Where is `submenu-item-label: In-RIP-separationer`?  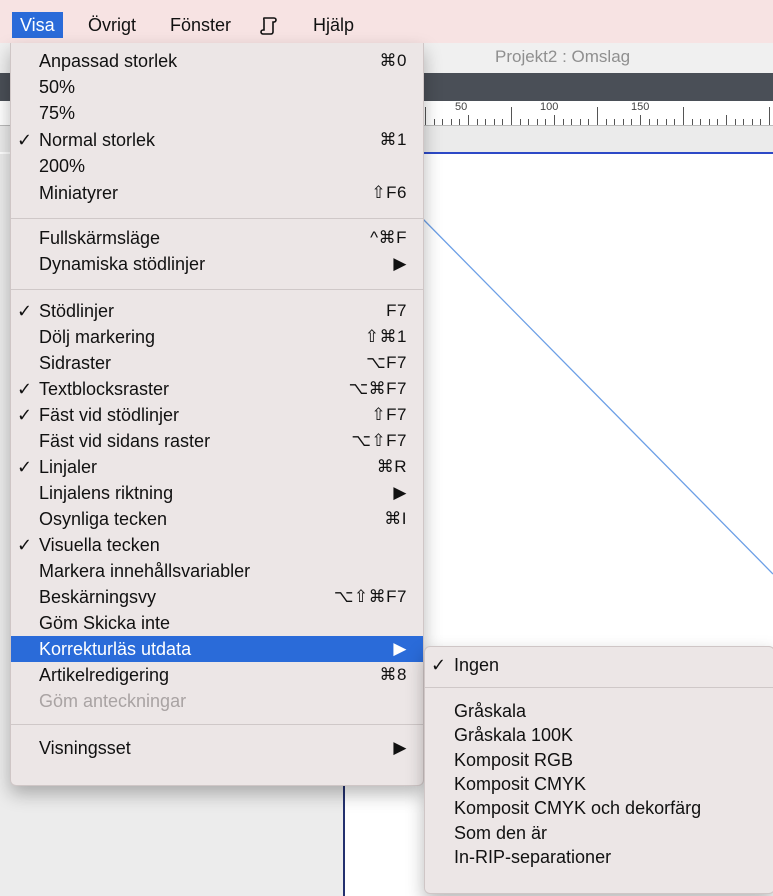
submenu-item-label: In-RIP-separationer is located at coordinates (533, 857).